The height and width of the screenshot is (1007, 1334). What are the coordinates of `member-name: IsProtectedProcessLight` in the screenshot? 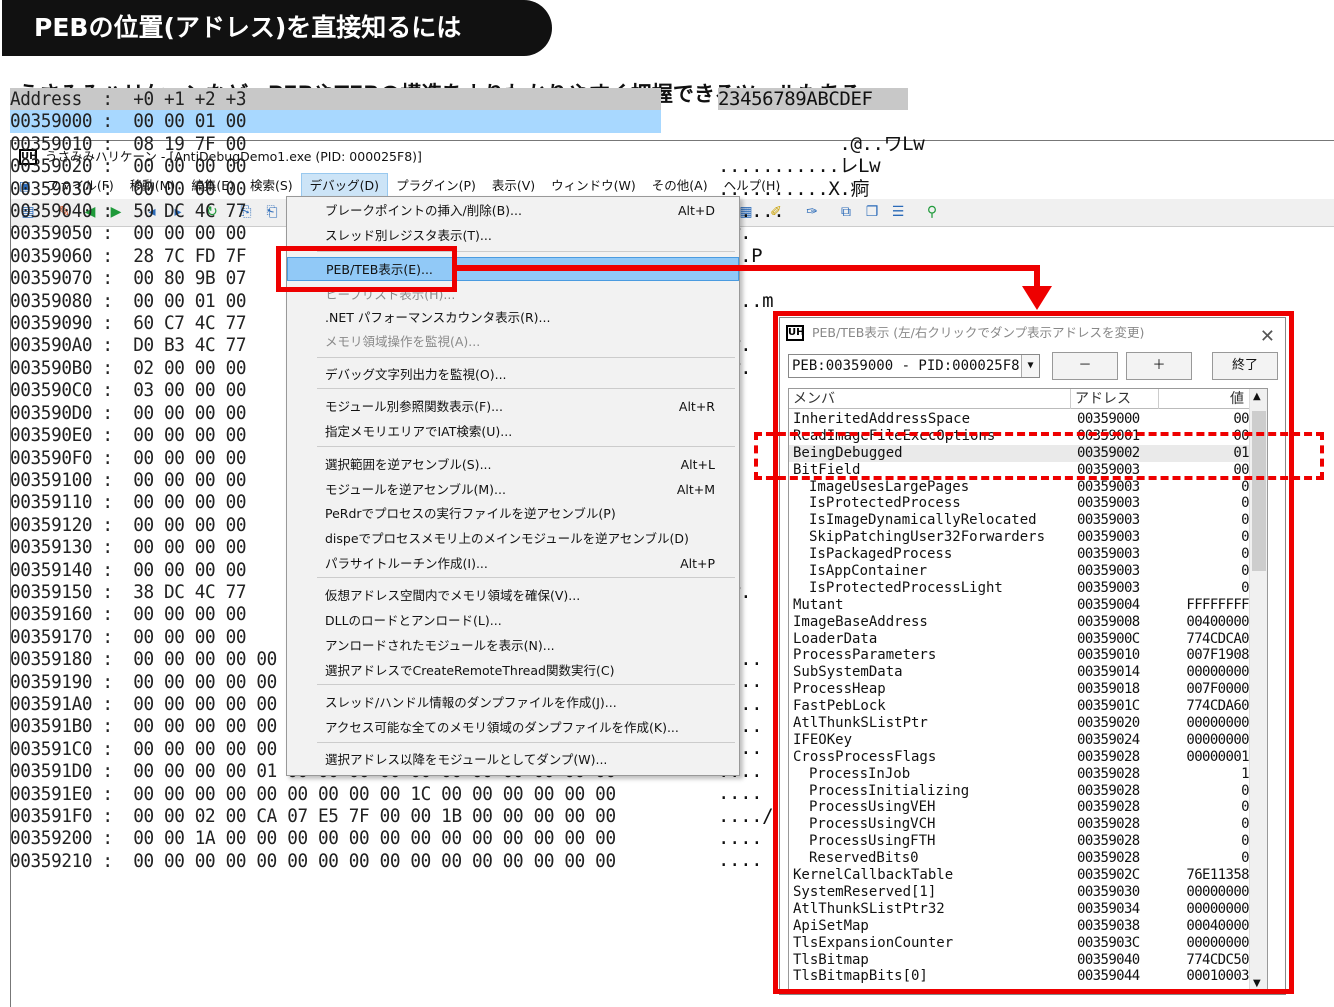 It's located at (906, 587).